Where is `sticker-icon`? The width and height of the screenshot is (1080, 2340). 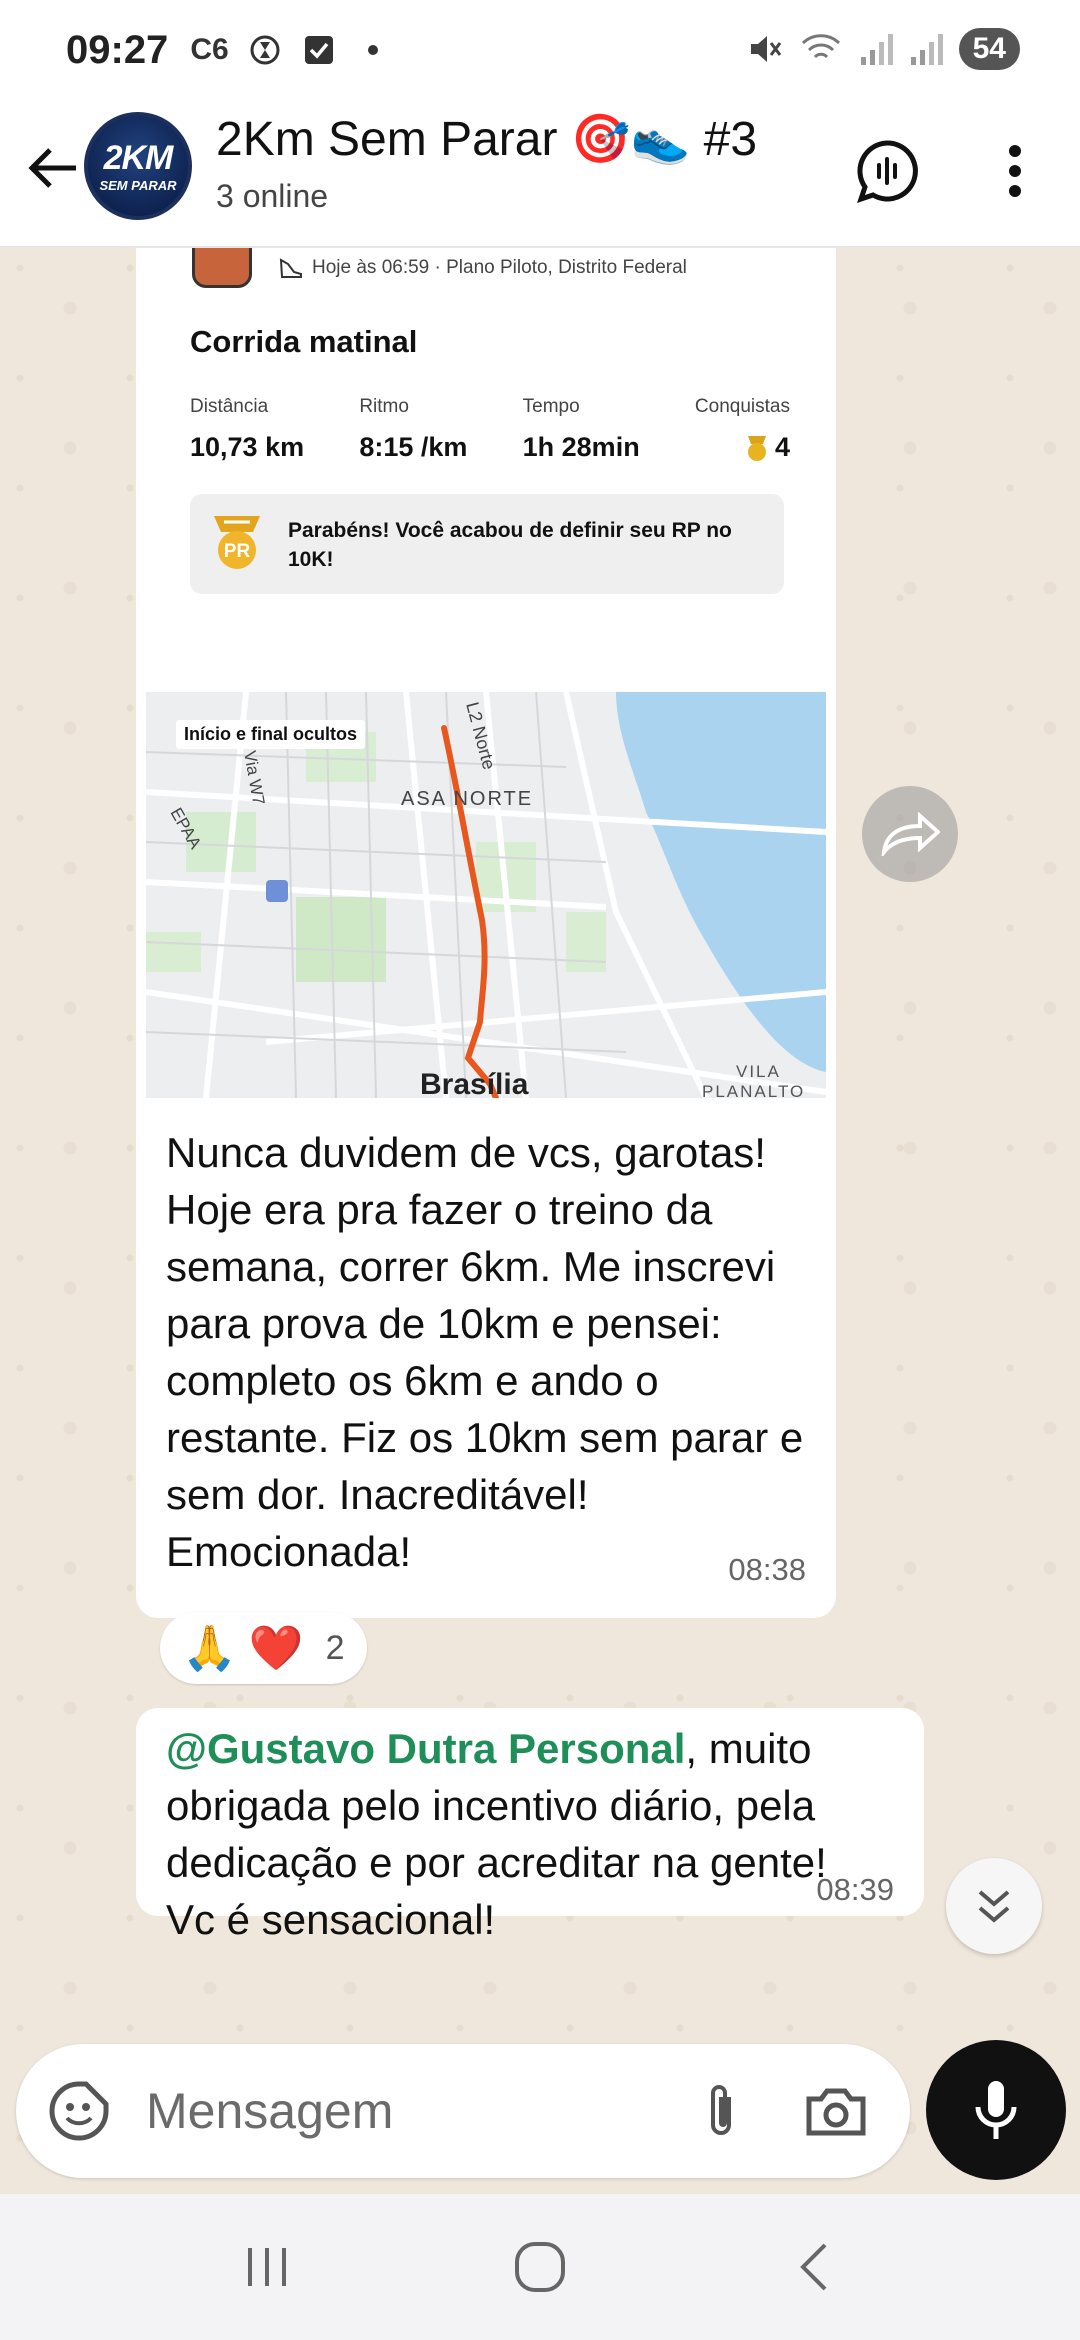
sticker-icon is located at coordinates (79, 2111).